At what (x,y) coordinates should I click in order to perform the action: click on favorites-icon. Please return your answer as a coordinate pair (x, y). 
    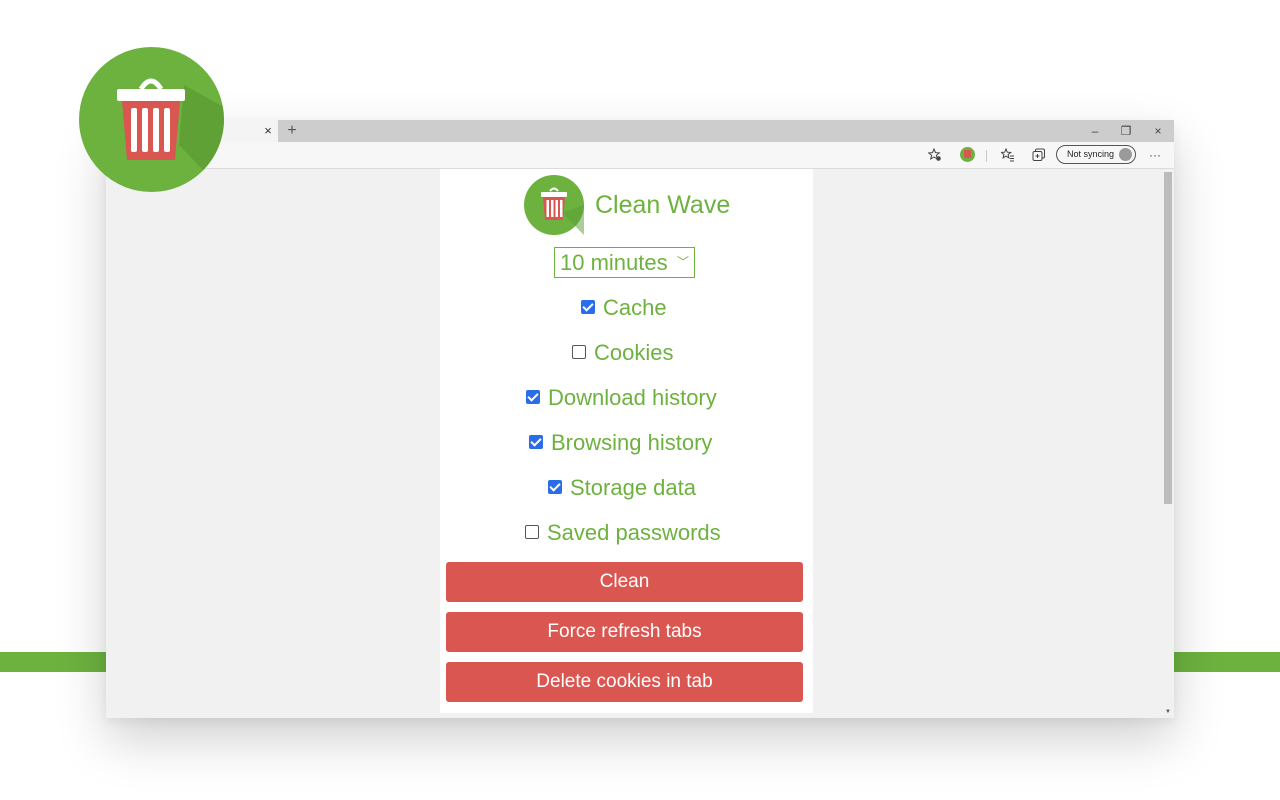
    Looking at the image, I should click on (1008, 155).